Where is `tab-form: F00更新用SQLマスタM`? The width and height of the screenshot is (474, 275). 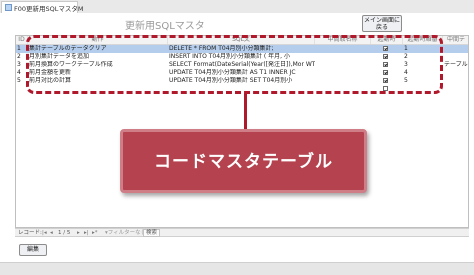 tab-form: F00更新用SQLマスタM is located at coordinates (42, 7).